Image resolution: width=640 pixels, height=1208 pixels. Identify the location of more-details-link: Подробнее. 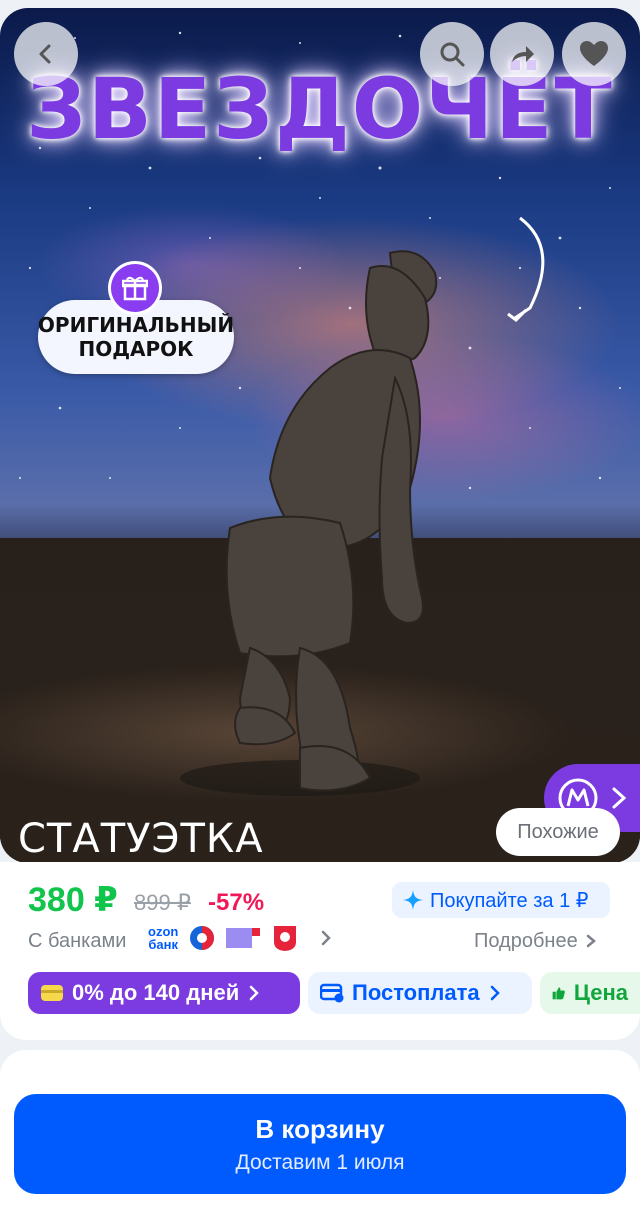
(536, 941).